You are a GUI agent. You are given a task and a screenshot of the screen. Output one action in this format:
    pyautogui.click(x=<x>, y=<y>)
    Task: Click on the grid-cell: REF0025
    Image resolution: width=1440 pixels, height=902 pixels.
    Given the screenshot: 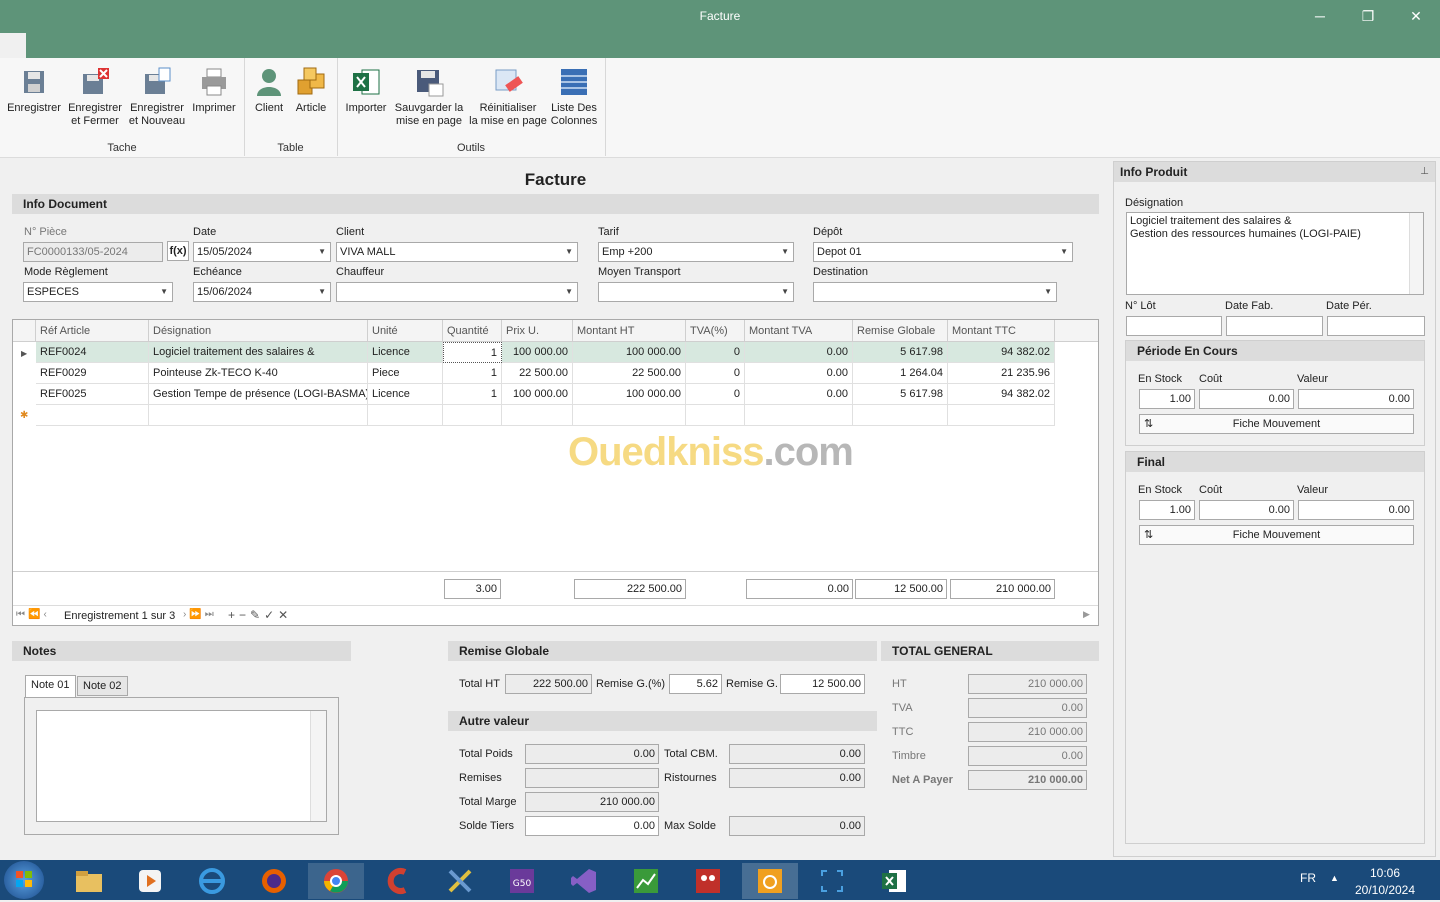 What is the action you would take?
    pyautogui.click(x=92, y=394)
    